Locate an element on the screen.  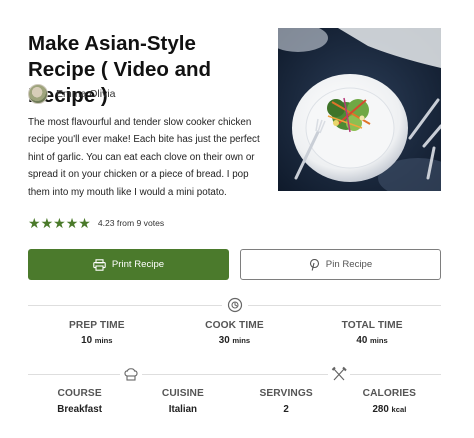
print-recipe-button: Print Recipe is located at coordinates (128, 264).